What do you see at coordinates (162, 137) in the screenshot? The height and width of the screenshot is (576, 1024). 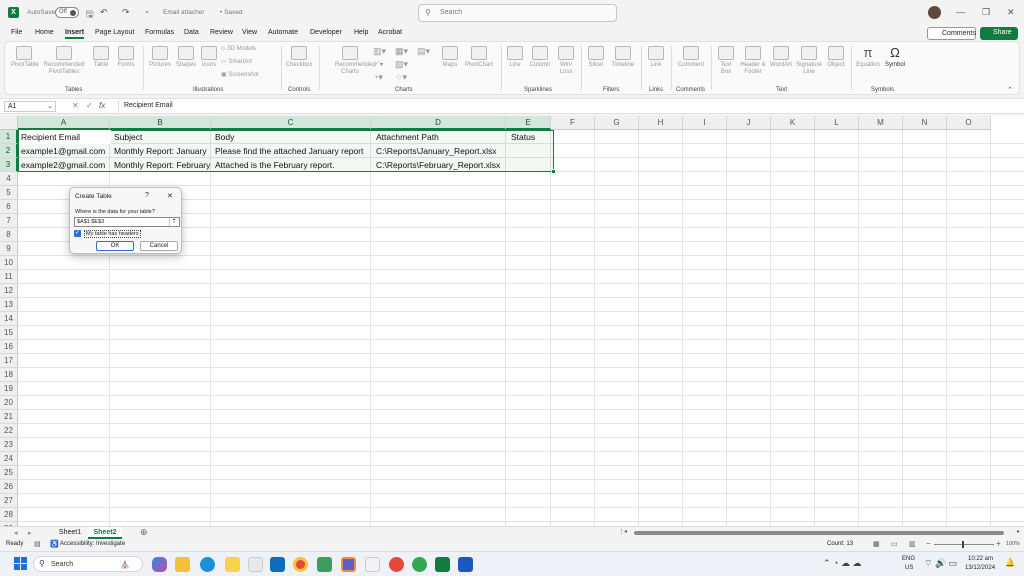 I see `cell-b1: Subject` at bounding box center [162, 137].